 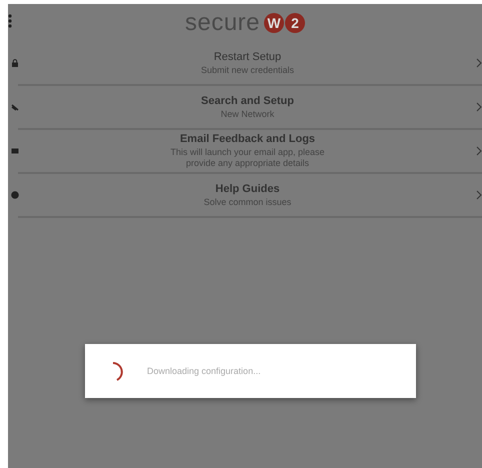 What do you see at coordinates (247, 158) in the screenshot?
I see `menu-item-subtitle: This will launch your email app, please provide any appropriate details` at bounding box center [247, 158].